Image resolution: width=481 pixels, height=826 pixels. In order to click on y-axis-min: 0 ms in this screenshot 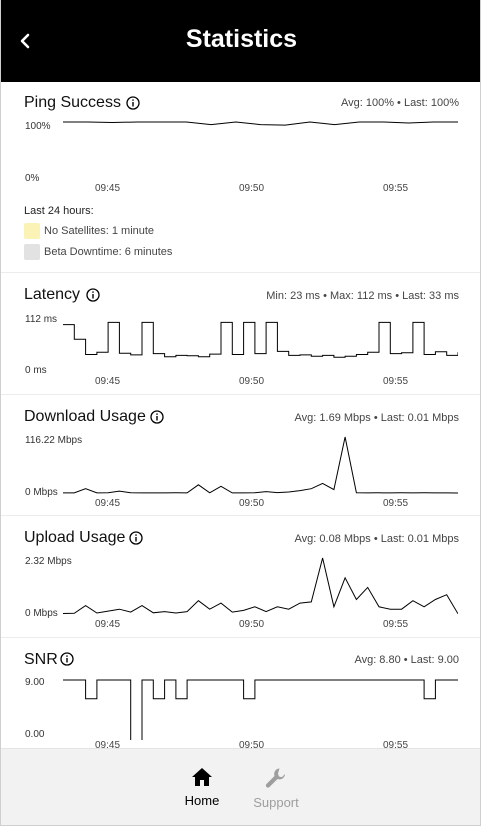, I will do `click(36, 370)`.